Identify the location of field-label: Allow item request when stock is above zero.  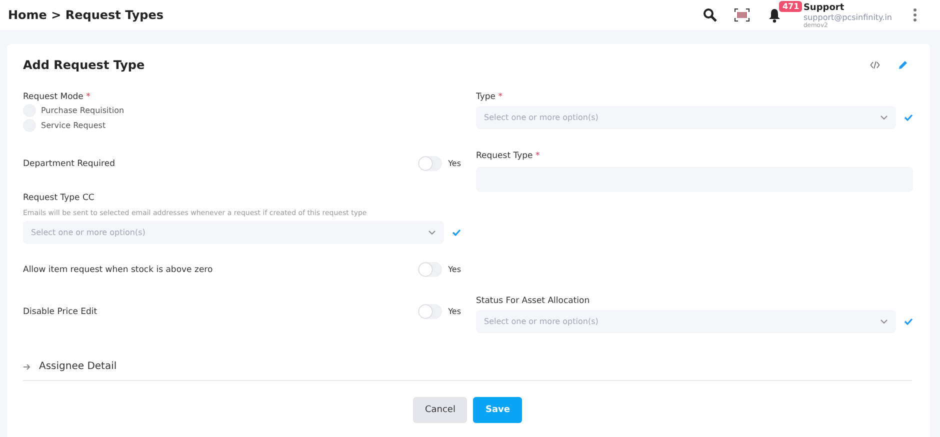
(118, 269).